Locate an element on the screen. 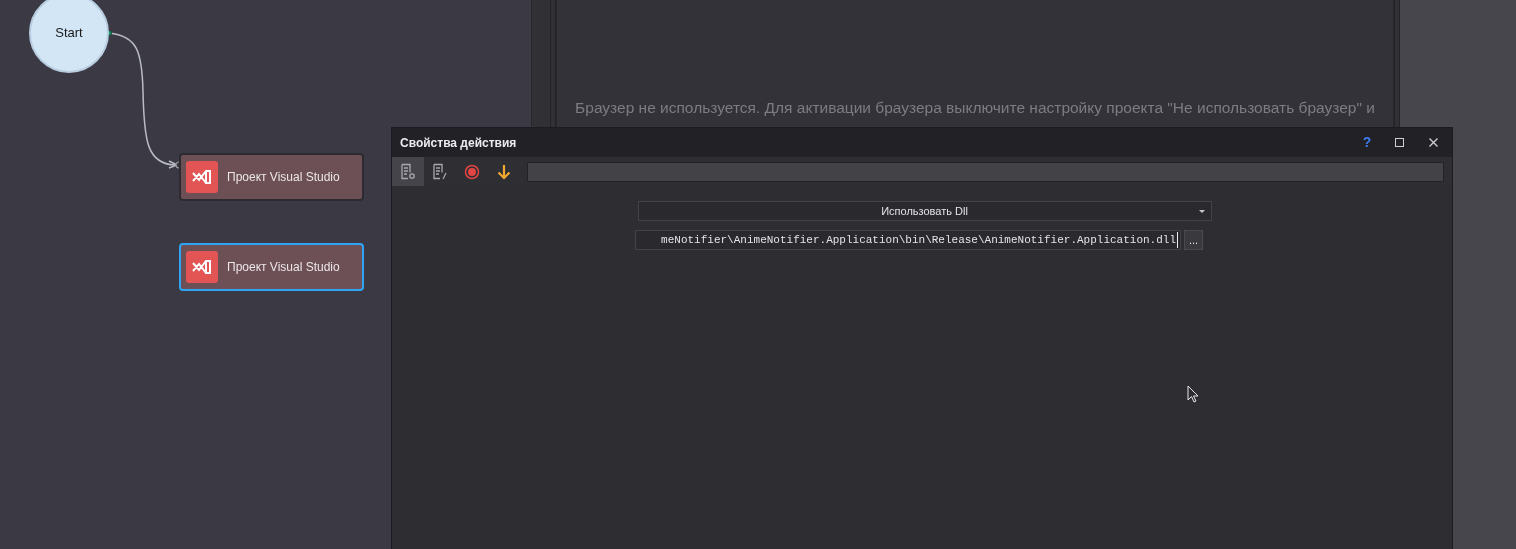 The height and width of the screenshot is (549, 1516). down-arrow-icon is located at coordinates (504, 171).